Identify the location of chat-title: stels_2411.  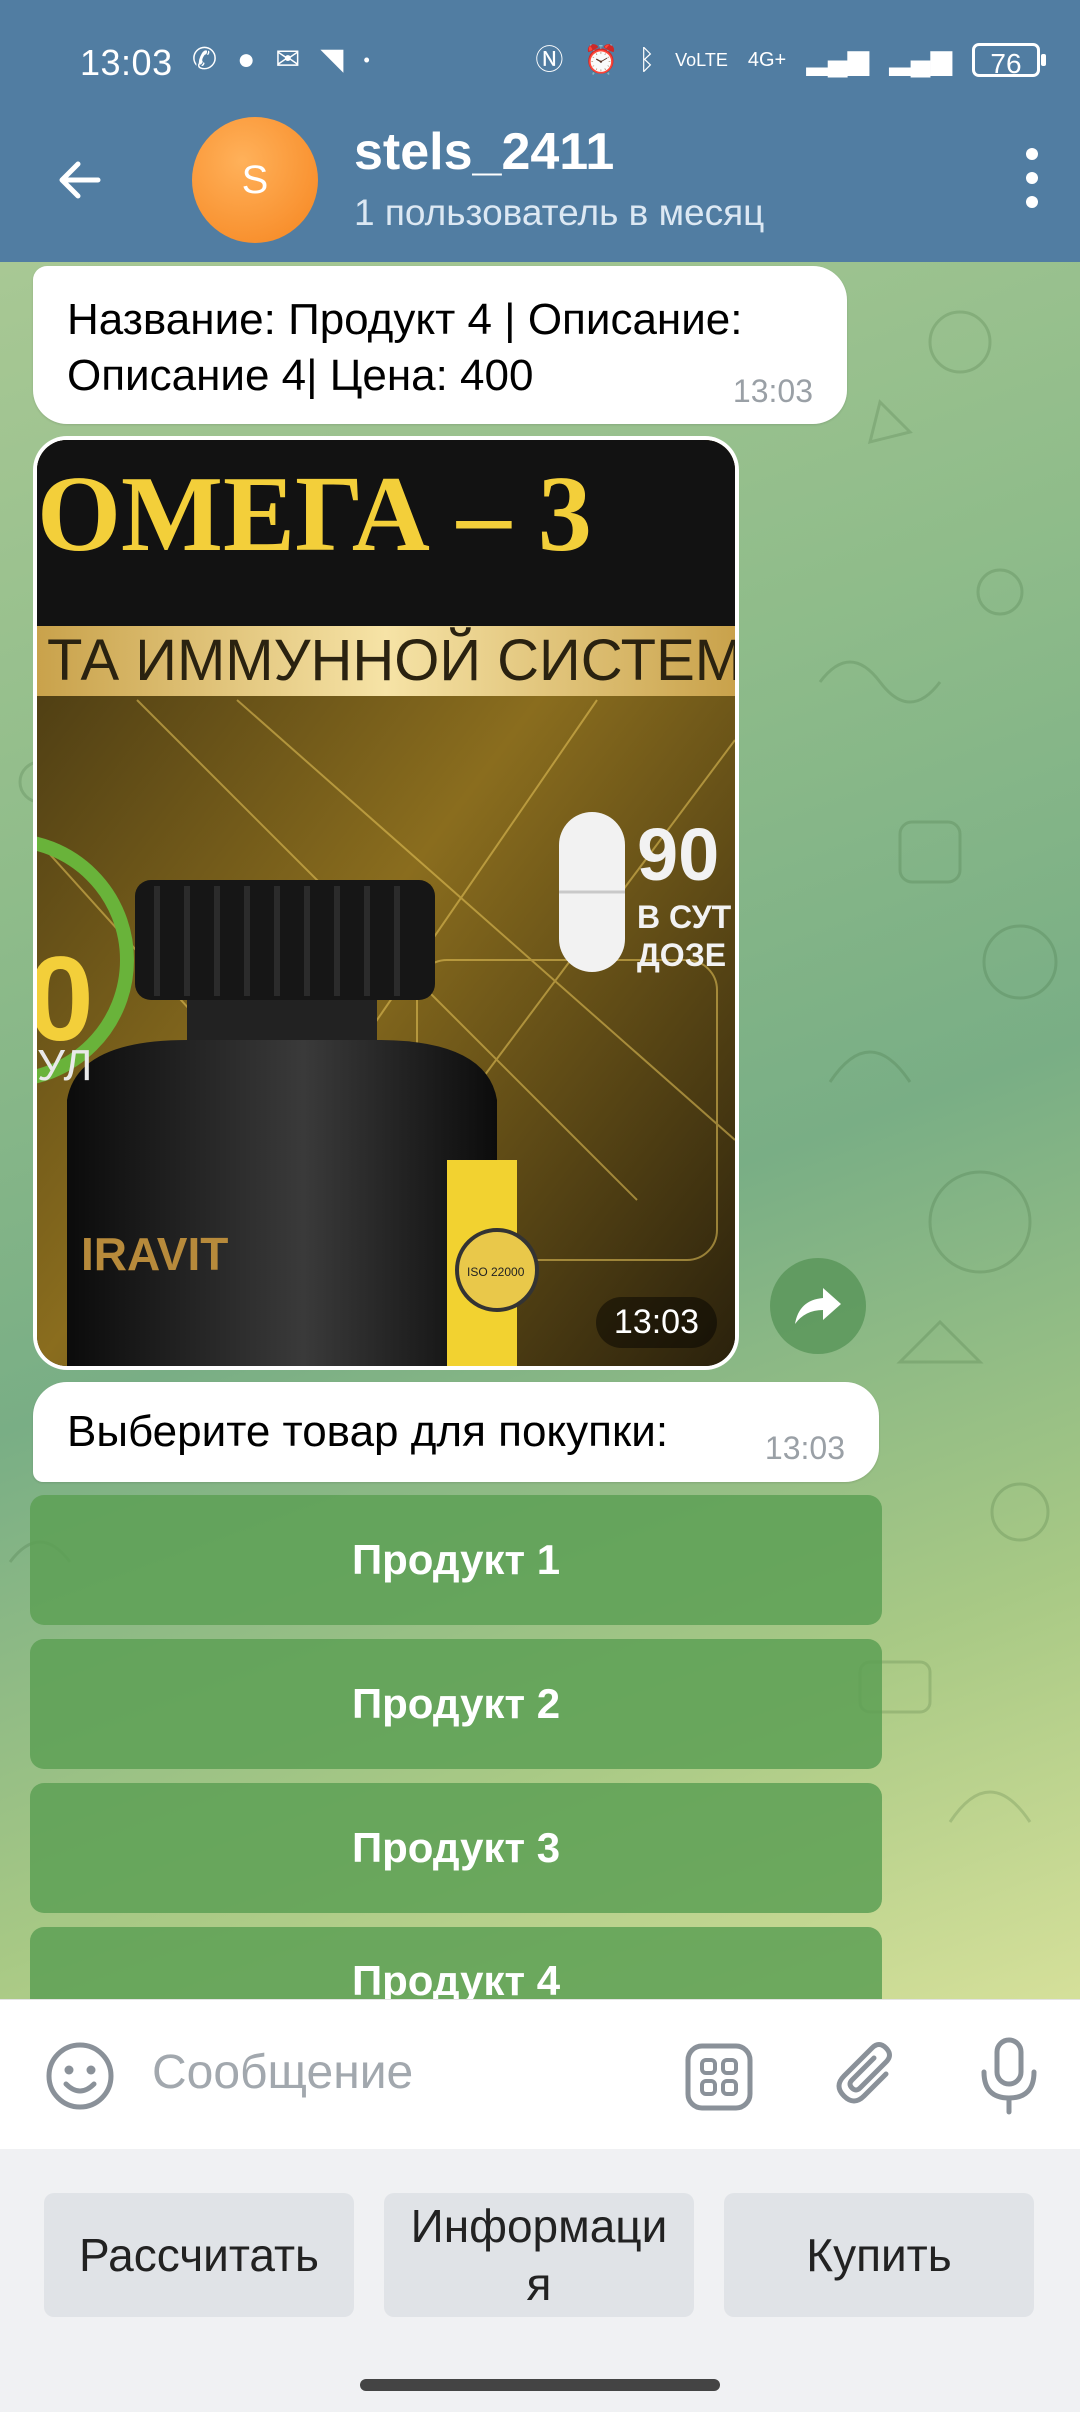
(484, 152).